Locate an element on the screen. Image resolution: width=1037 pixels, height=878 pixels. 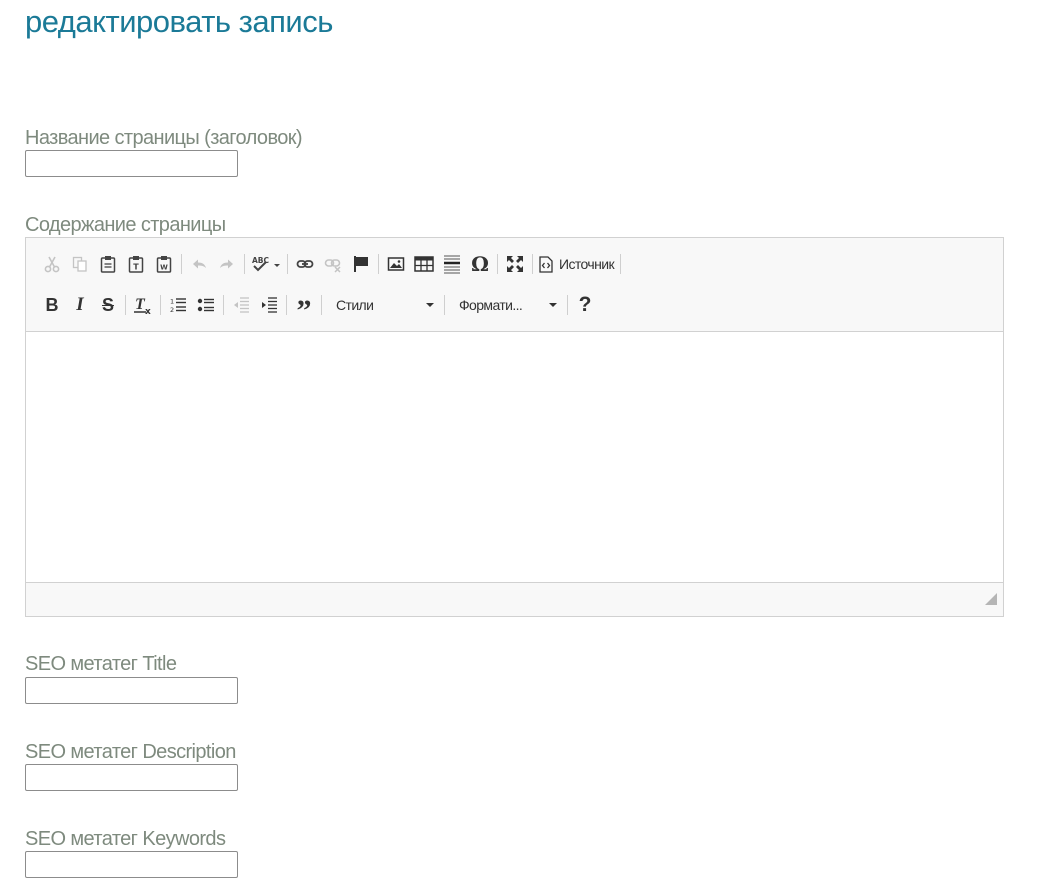
resize-handle-icon is located at coordinates (991, 601).